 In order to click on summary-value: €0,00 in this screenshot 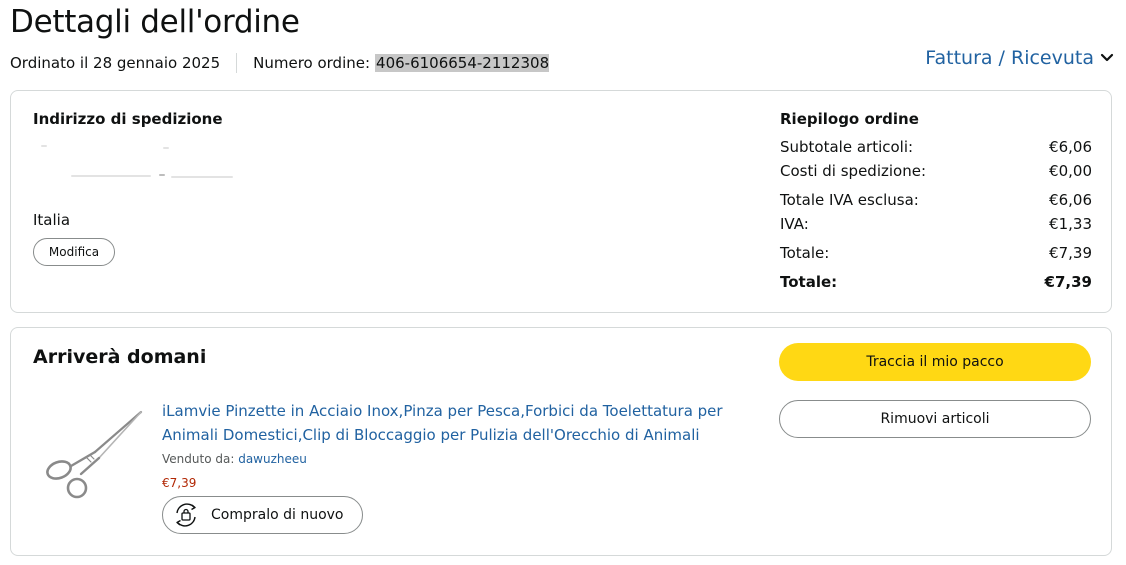, I will do `click(1070, 171)`.